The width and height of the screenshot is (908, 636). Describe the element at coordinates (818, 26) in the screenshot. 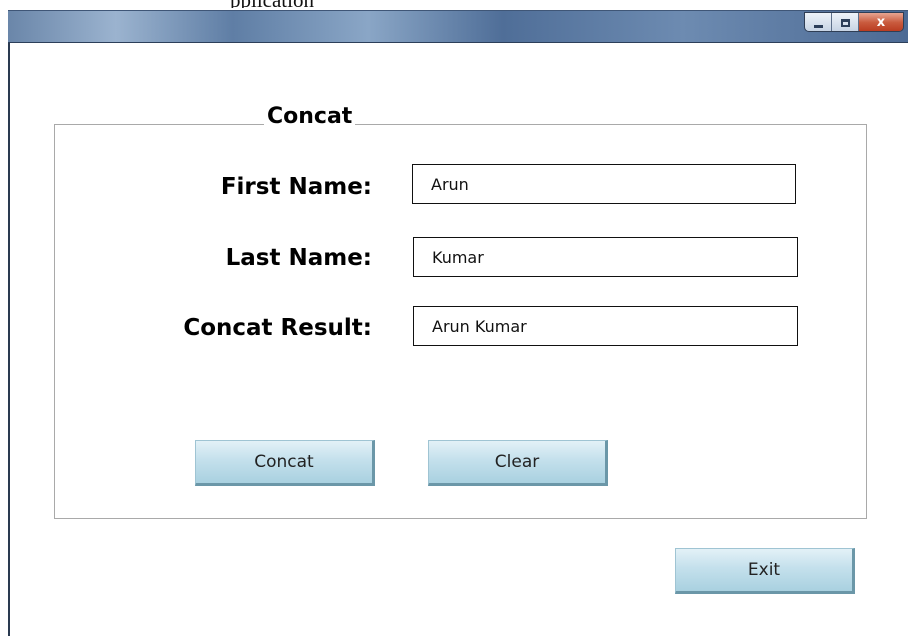

I see `minimize-icon` at that location.